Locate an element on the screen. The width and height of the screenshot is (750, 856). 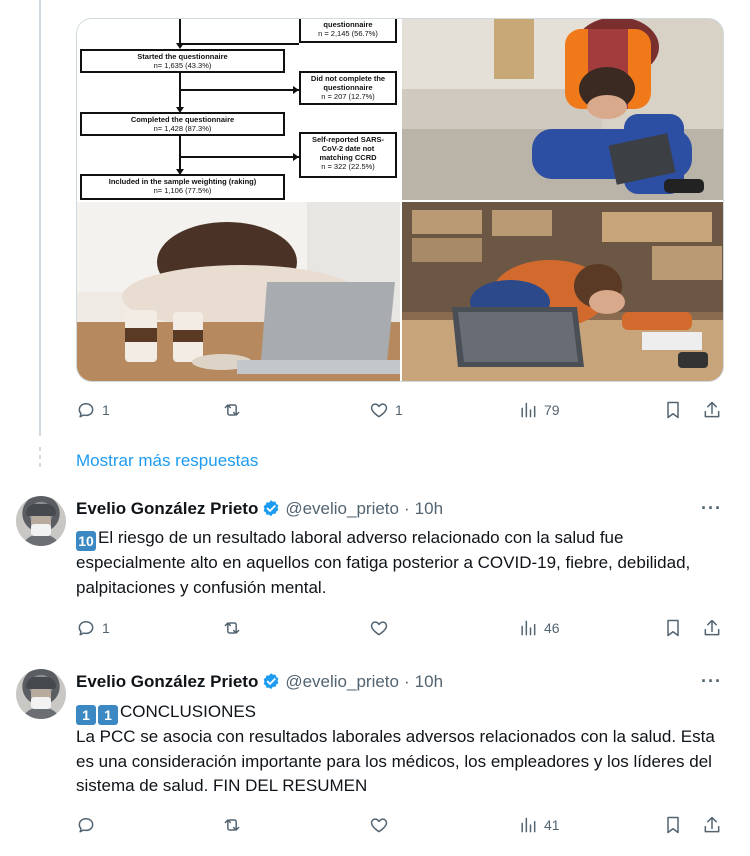
flow-selfreported-line3: matching CCRD is located at coordinates (348, 157).